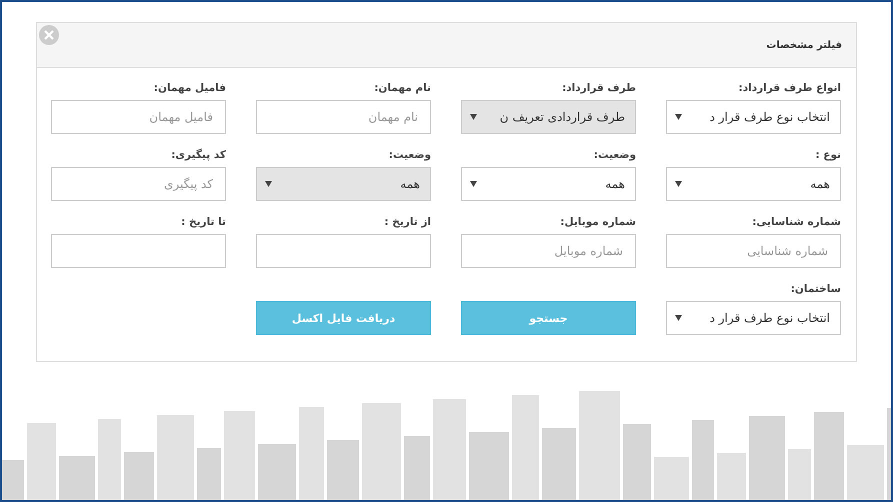 Image resolution: width=893 pixels, height=502 pixels. What do you see at coordinates (789, 88) in the screenshot?
I see `field-label: انواع طرف قرارداد:` at bounding box center [789, 88].